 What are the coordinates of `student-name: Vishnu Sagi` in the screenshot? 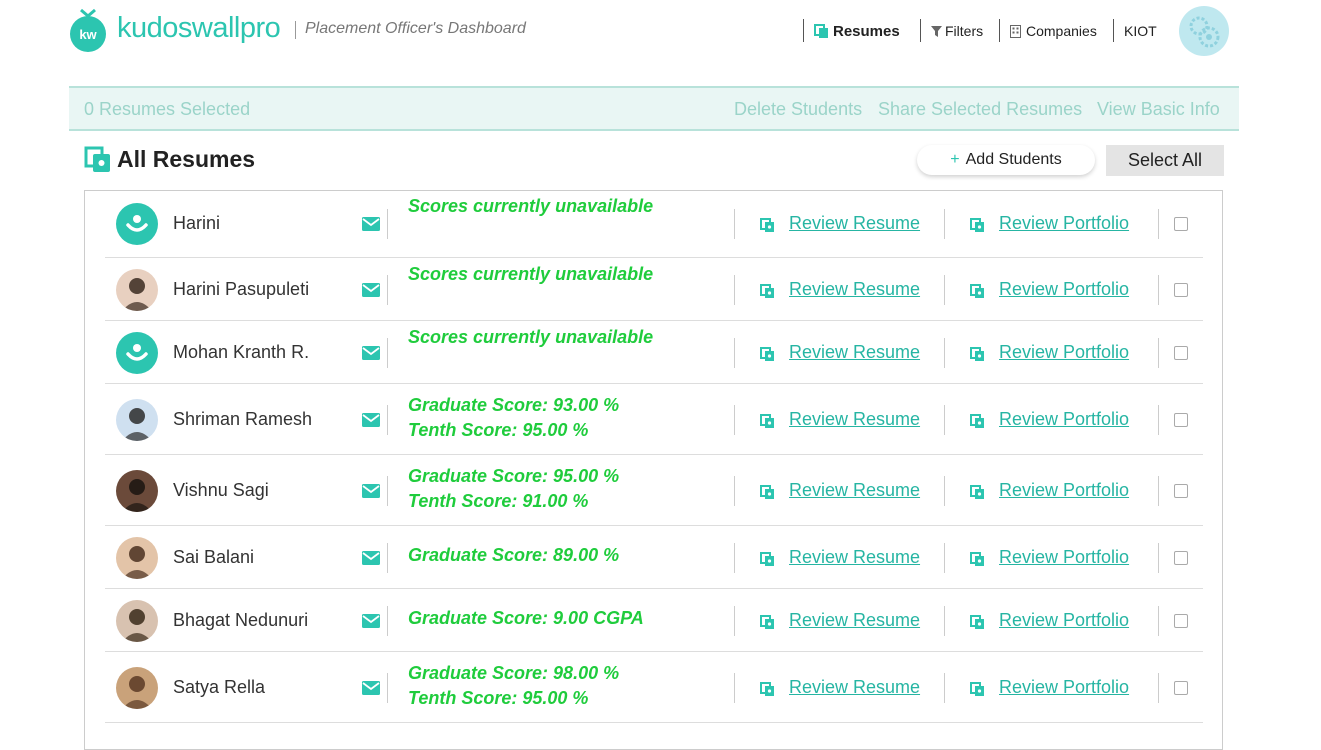 It's located at (221, 490).